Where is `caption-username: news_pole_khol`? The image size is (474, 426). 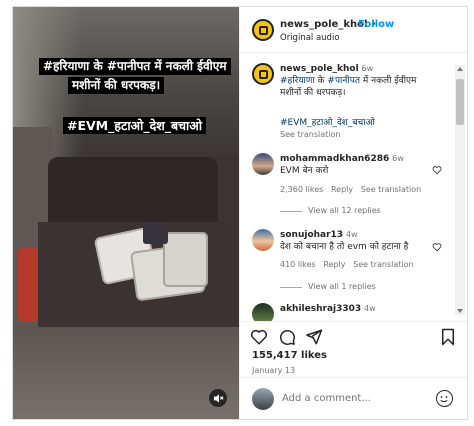 caption-username: news_pole_khol is located at coordinates (319, 69).